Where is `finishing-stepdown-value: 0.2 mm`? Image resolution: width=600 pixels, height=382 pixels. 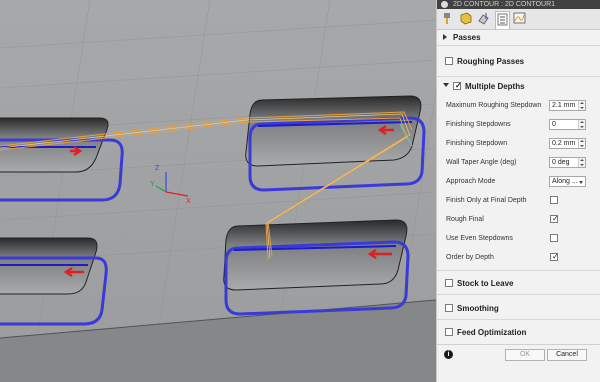 finishing-stepdown-value: 0.2 mm is located at coordinates (564, 143).